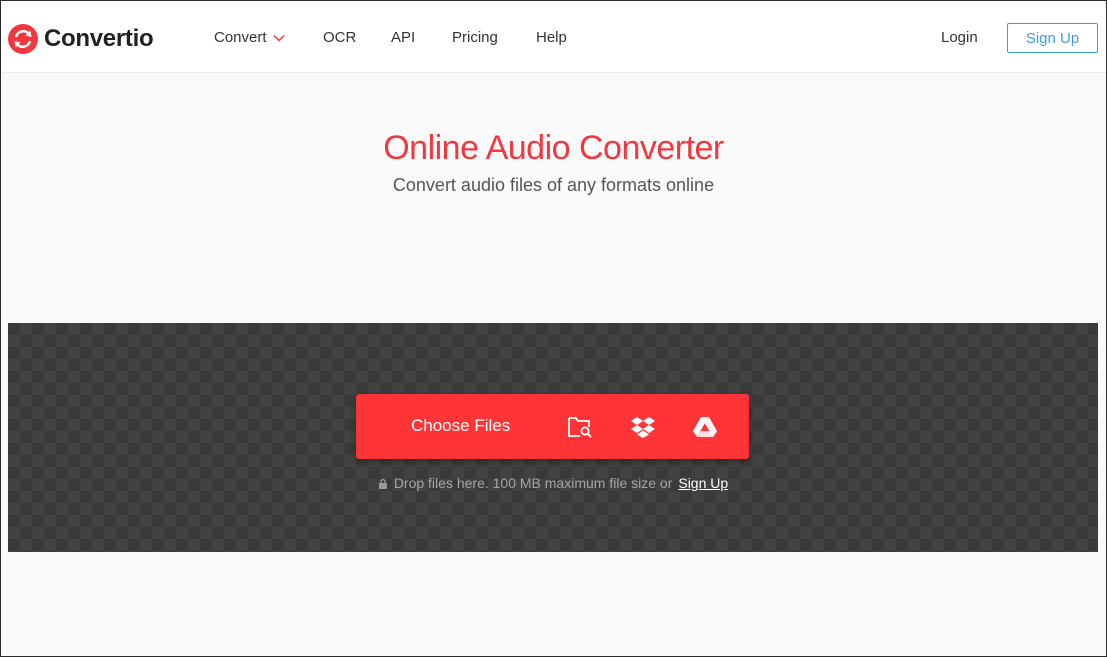 The width and height of the screenshot is (1107, 657). I want to click on nav-item-help: Help, so click(551, 37).